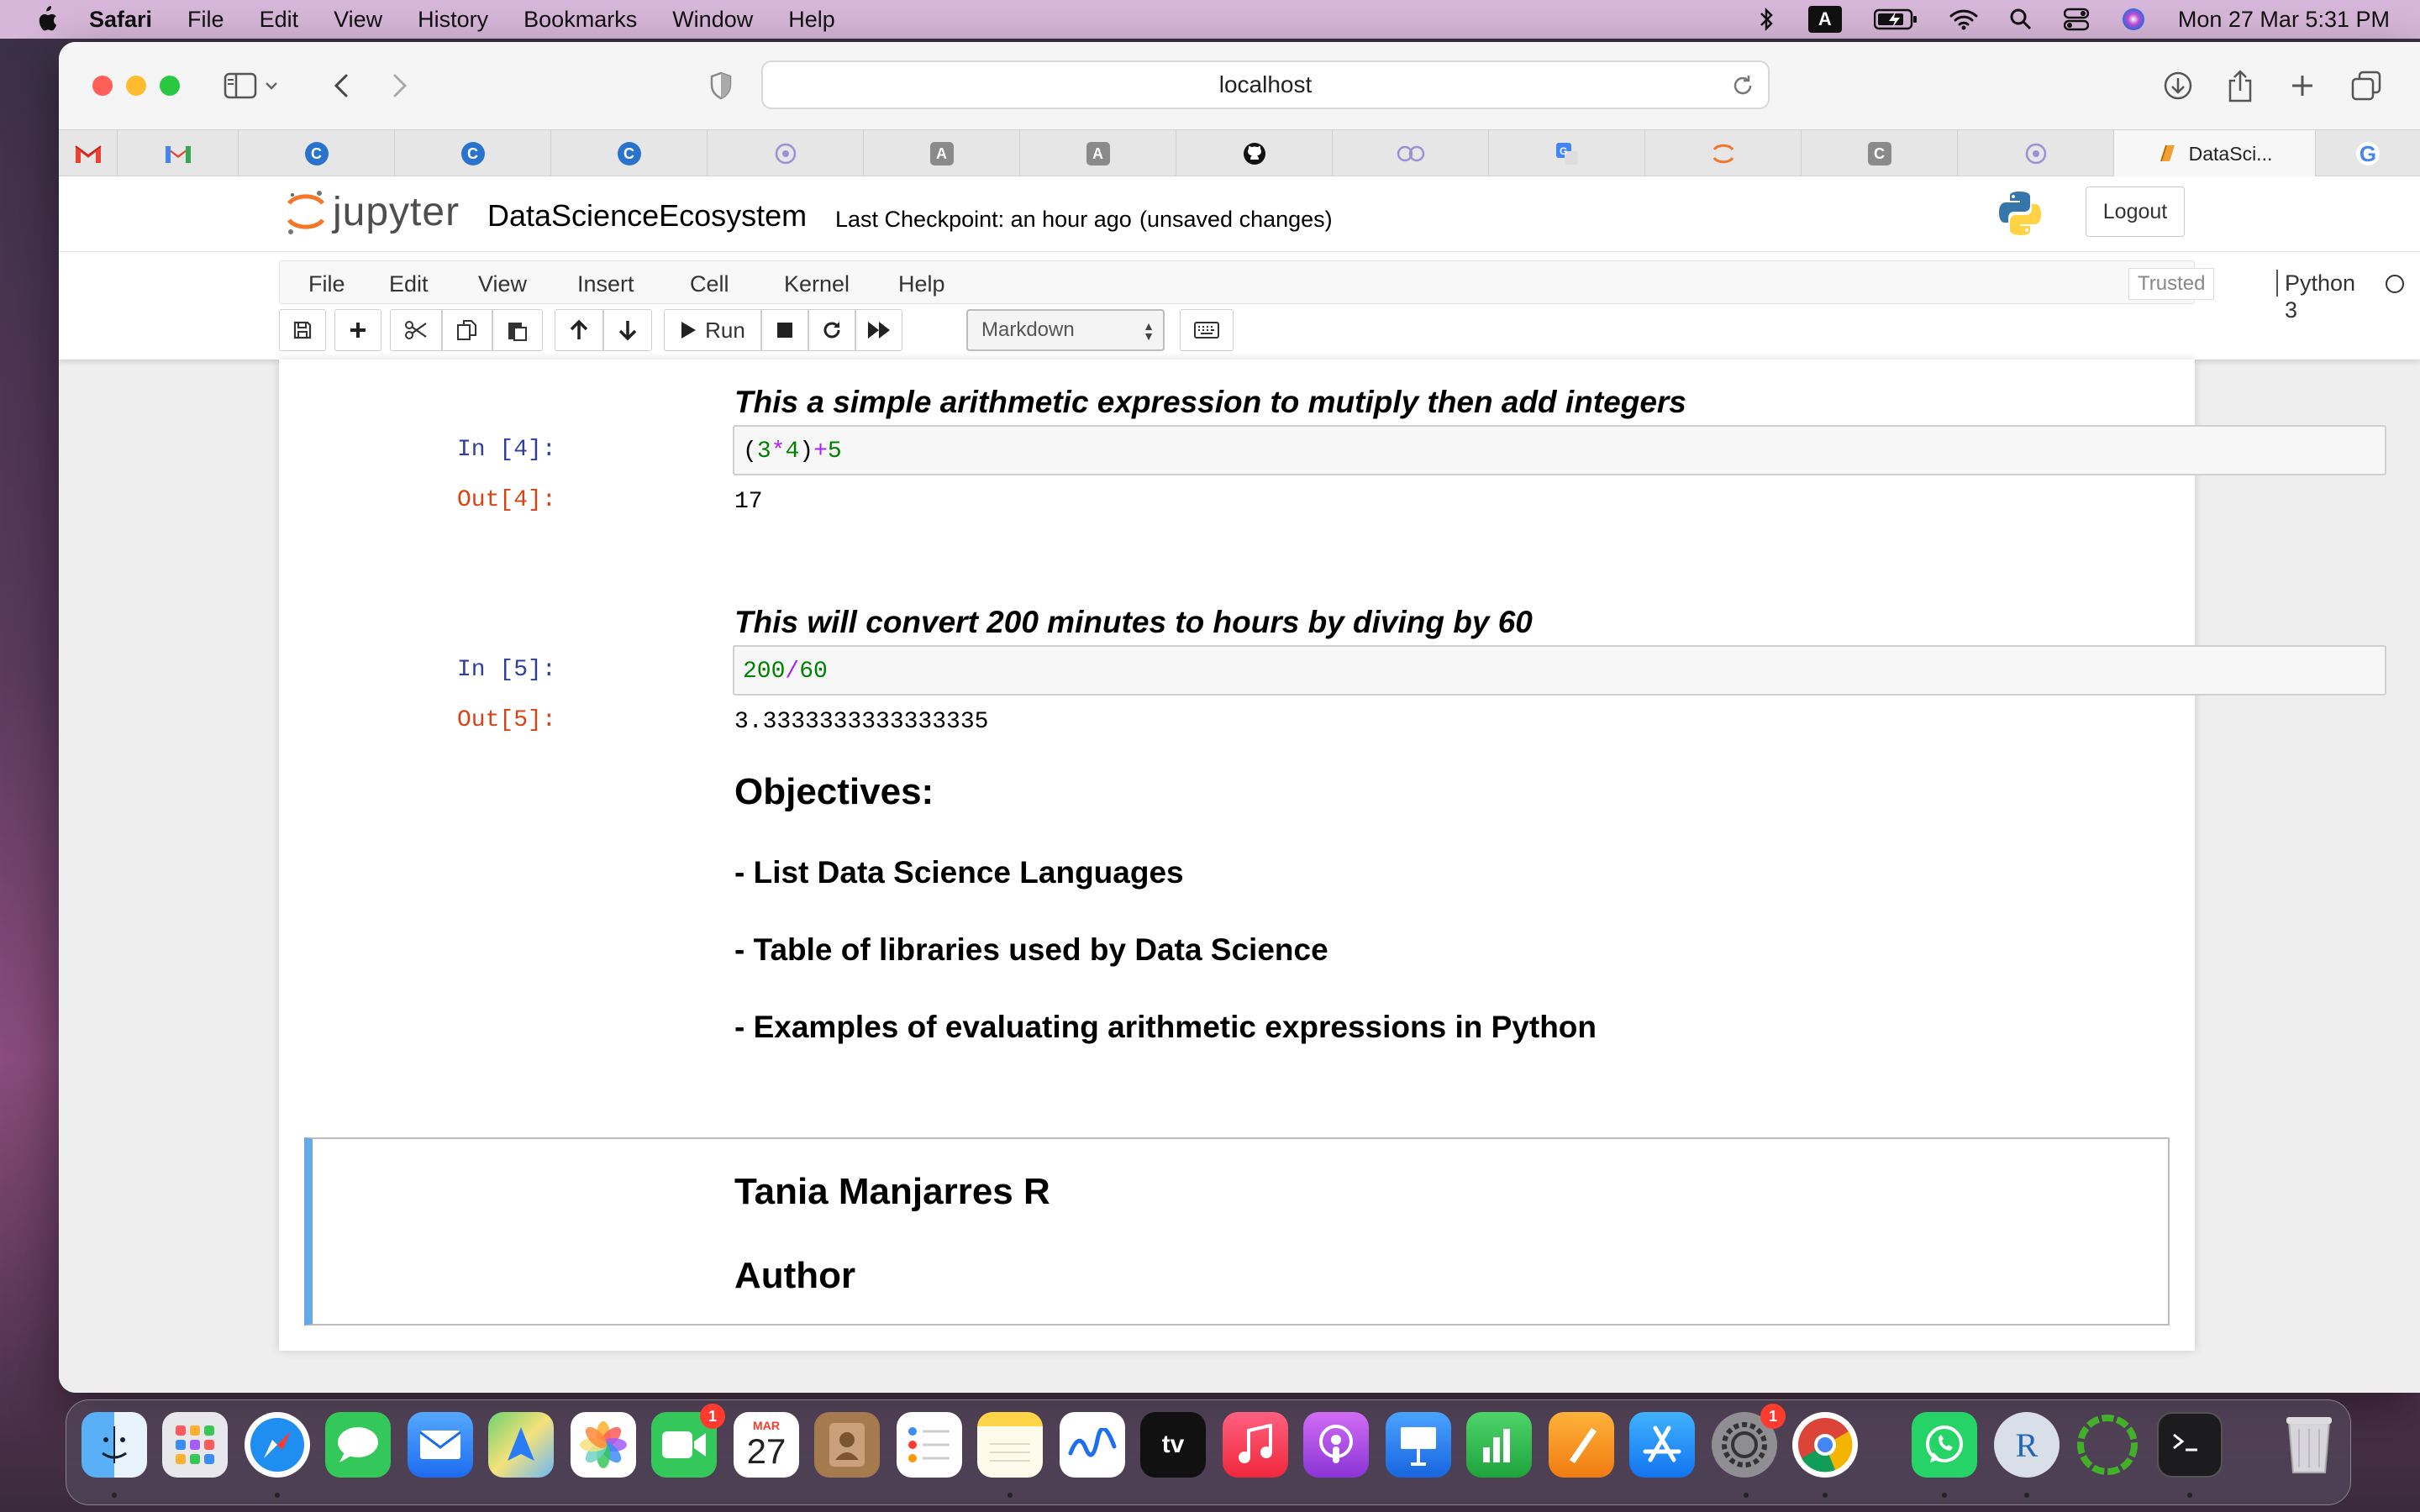  What do you see at coordinates (834, 792) in the screenshot?
I see `objectives-heading: Objectives:` at bounding box center [834, 792].